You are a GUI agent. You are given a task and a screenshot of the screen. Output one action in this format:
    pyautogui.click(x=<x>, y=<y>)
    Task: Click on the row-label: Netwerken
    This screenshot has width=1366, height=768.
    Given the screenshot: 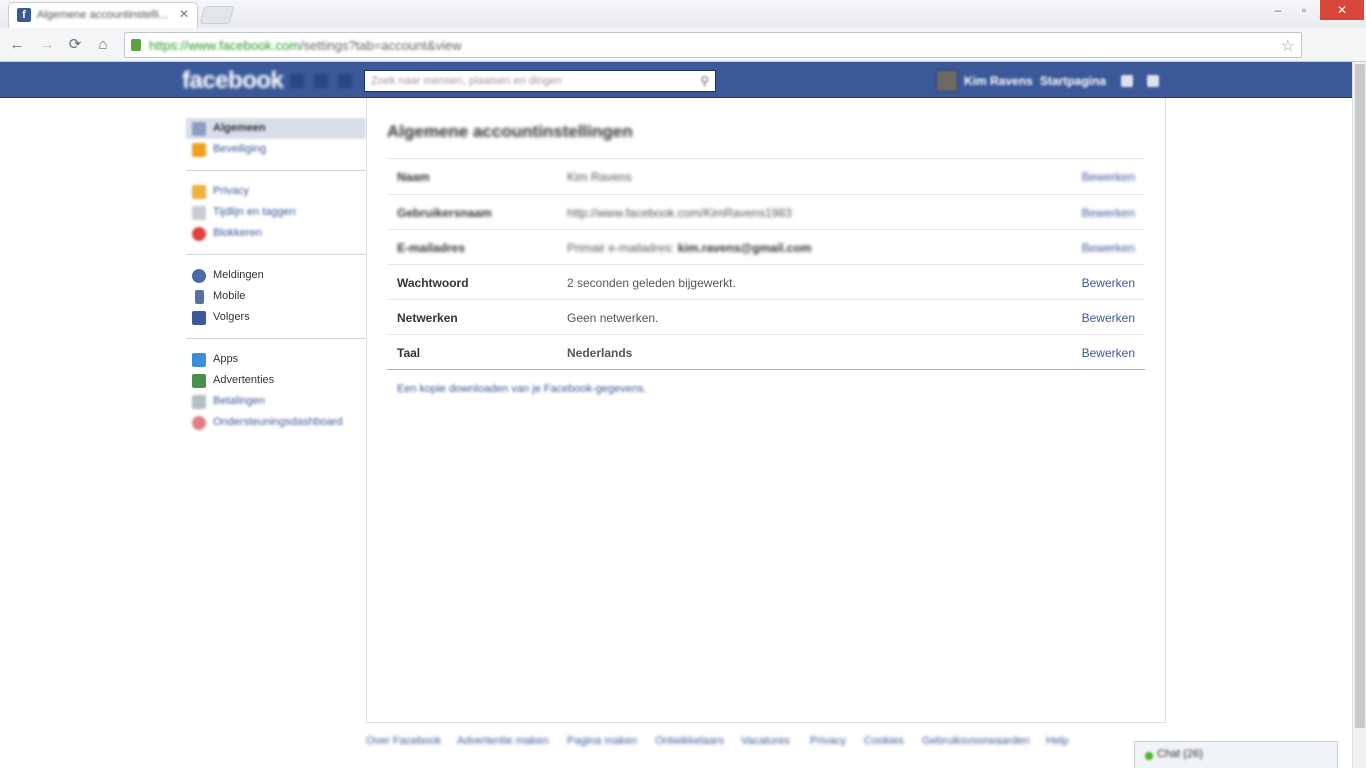 What is the action you would take?
    pyautogui.click(x=427, y=318)
    